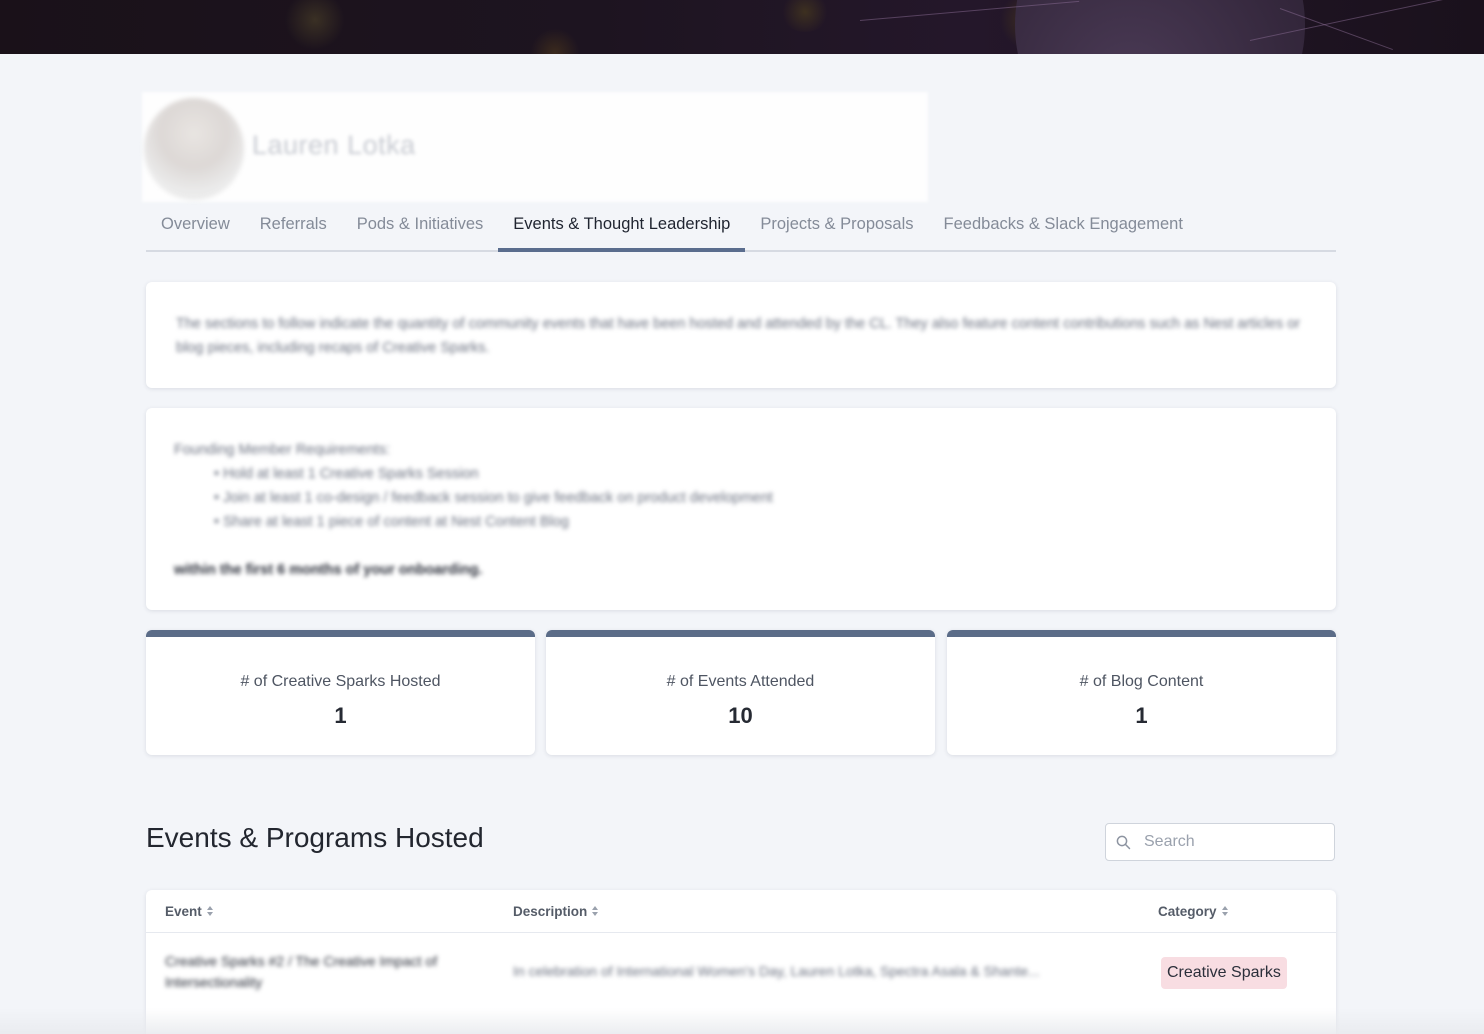 The height and width of the screenshot is (1034, 1484). Describe the element at coordinates (622, 228) in the screenshot. I see `tab-events-thought-leadership: Events & Thought Leadership` at that location.